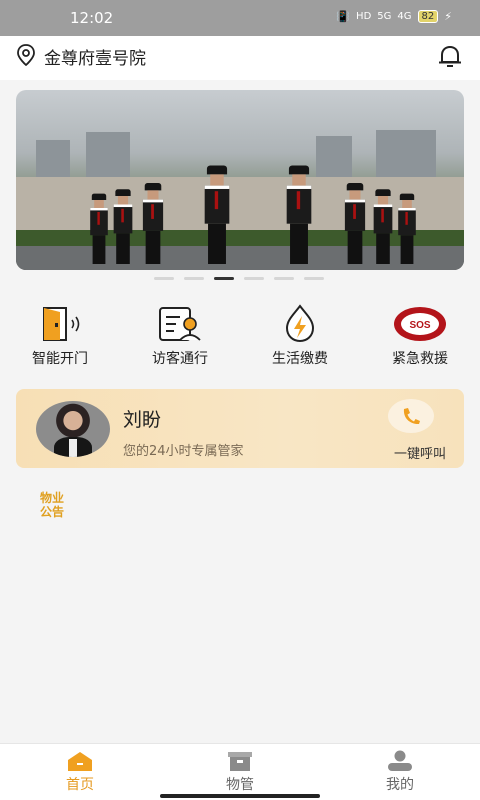 The width and height of the screenshot is (480, 800). I want to click on manager-card: 刘盼 您的24小时专属管家 一键呼叫, so click(240, 428).